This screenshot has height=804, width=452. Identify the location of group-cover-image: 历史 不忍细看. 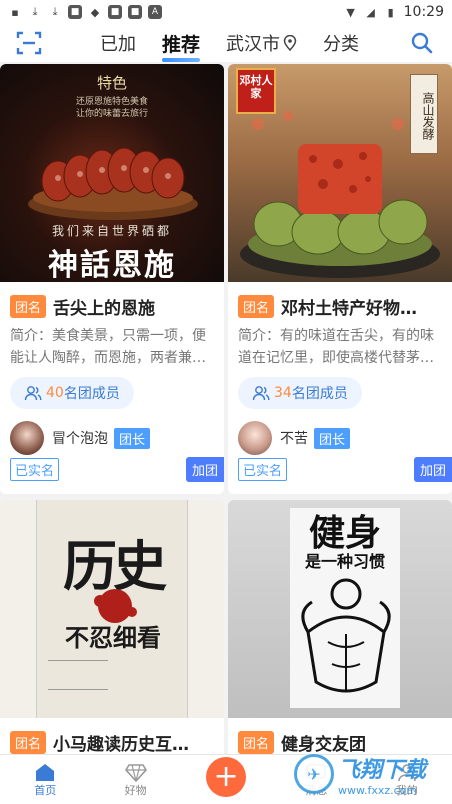
(112, 609).